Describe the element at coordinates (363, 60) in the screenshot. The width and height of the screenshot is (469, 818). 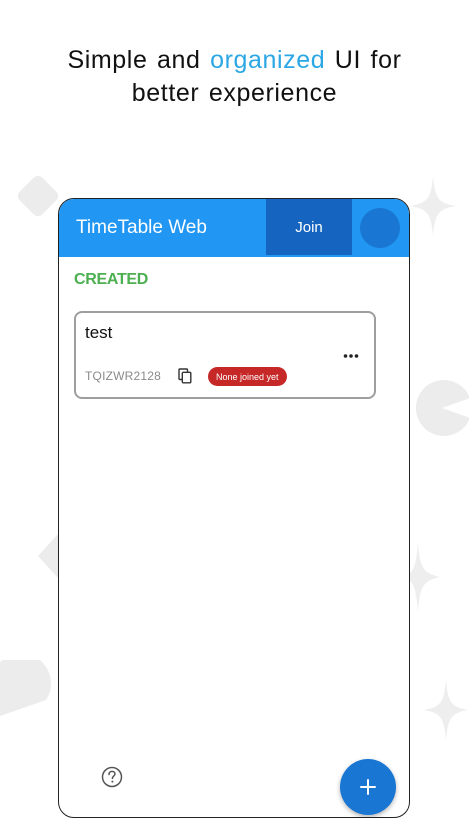
I see `headline-text-post: UI for` at that location.